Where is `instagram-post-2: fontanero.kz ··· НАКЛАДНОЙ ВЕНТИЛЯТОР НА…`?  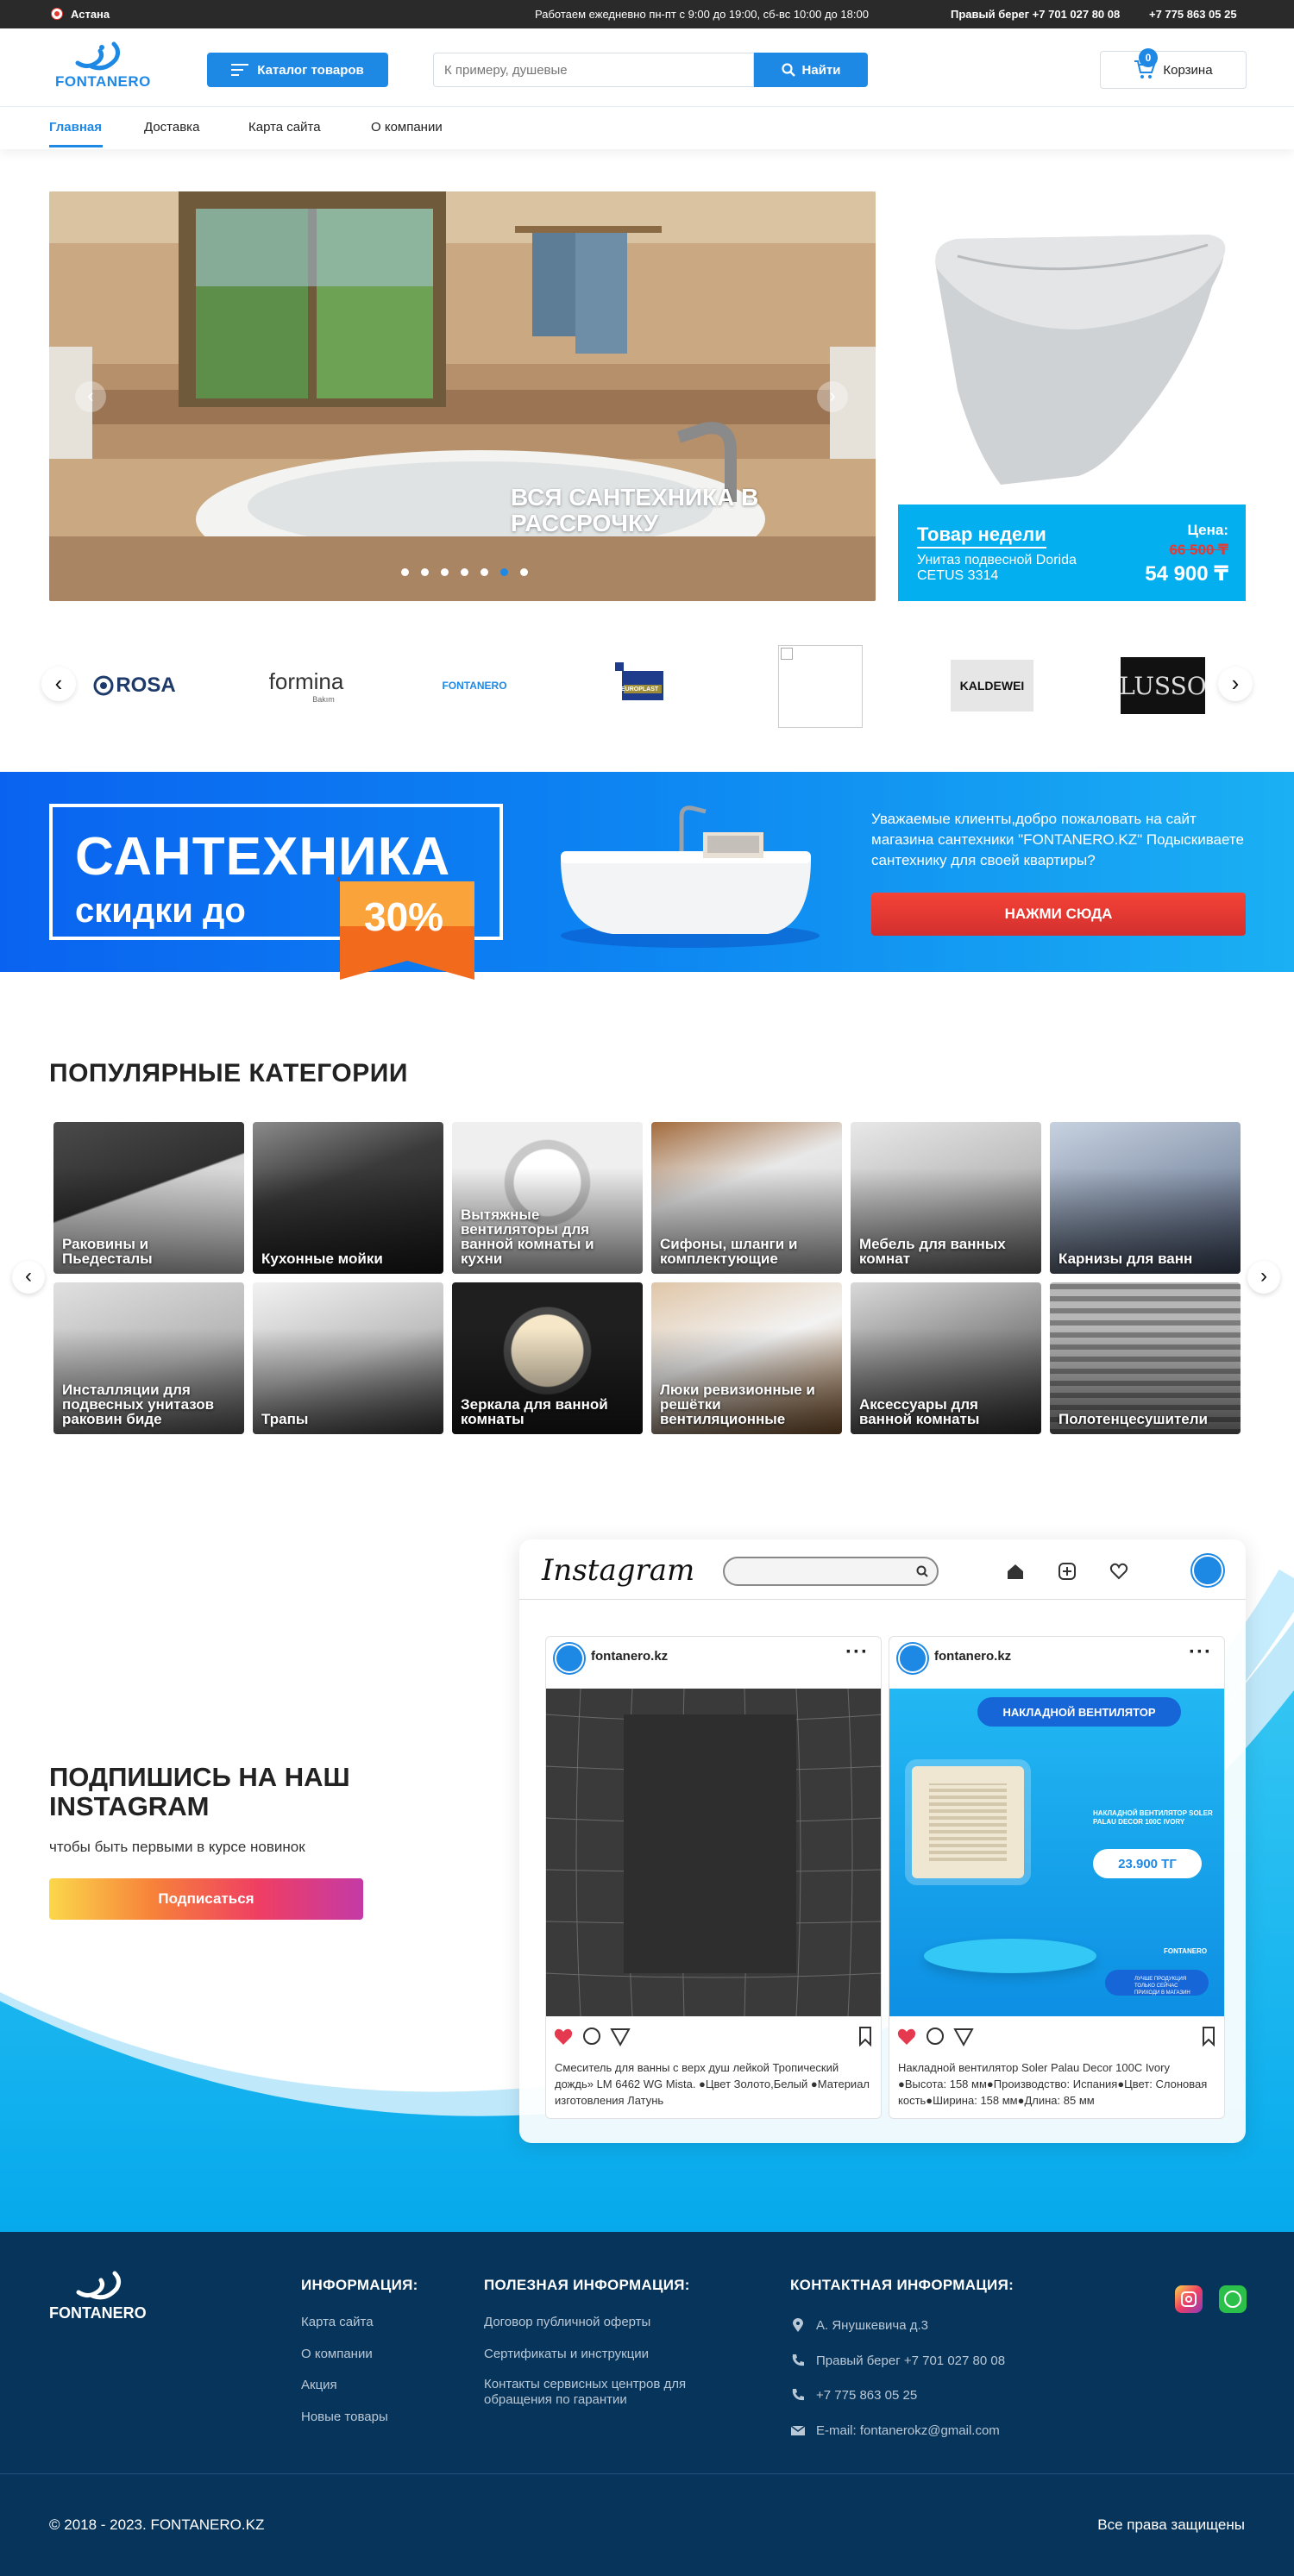
instagram-post-2: fontanero.kz ··· НАКЛАДНОЙ ВЕНТИЛЯТОР НА… is located at coordinates (1057, 1877).